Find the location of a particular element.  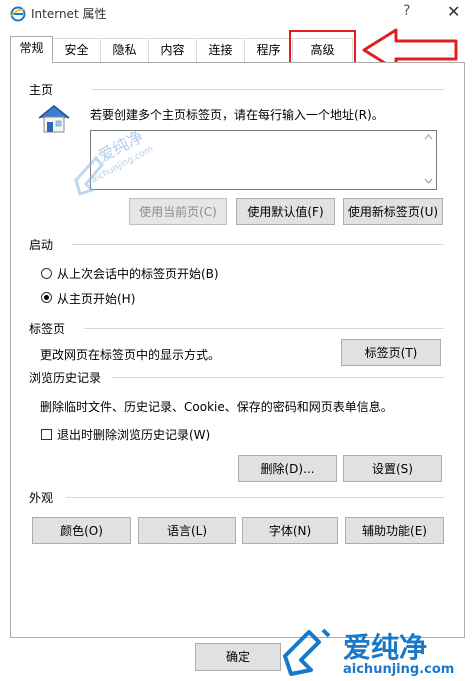

tabs-description: 更改网页在标签页中的显示方式。 is located at coordinates (130, 355).